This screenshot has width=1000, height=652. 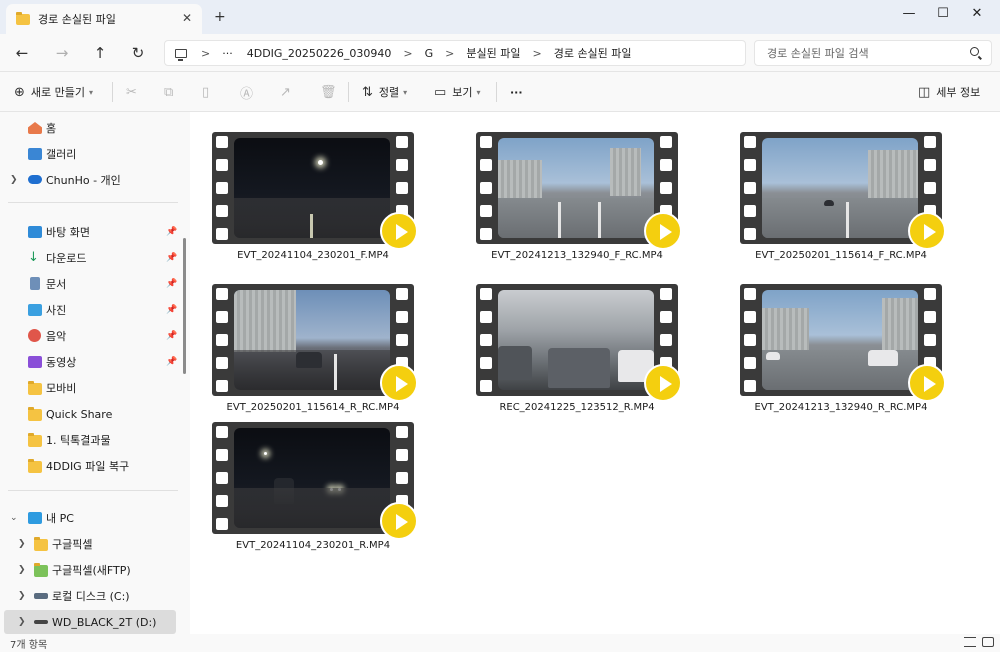 What do you see at coordinates (41, 622) in the screenshot?
I see `disk-icon` at bounding box center [41, 622].